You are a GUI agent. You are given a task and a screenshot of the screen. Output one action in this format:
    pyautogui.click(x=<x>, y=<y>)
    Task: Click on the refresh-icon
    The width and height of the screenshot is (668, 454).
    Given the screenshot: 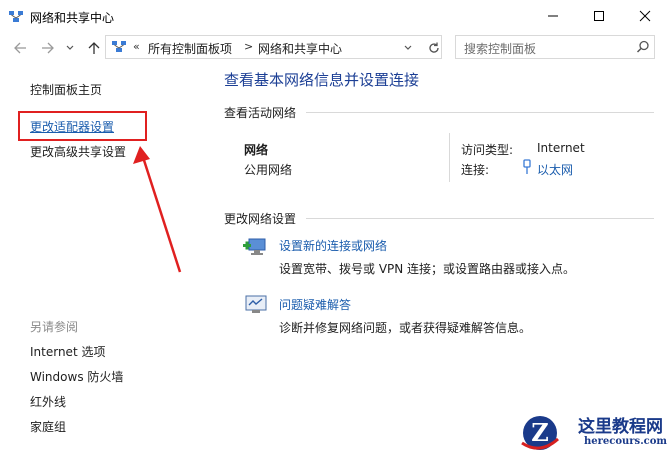 What is the action you would take?
    pyautogui.click(x=434, y=48)
    